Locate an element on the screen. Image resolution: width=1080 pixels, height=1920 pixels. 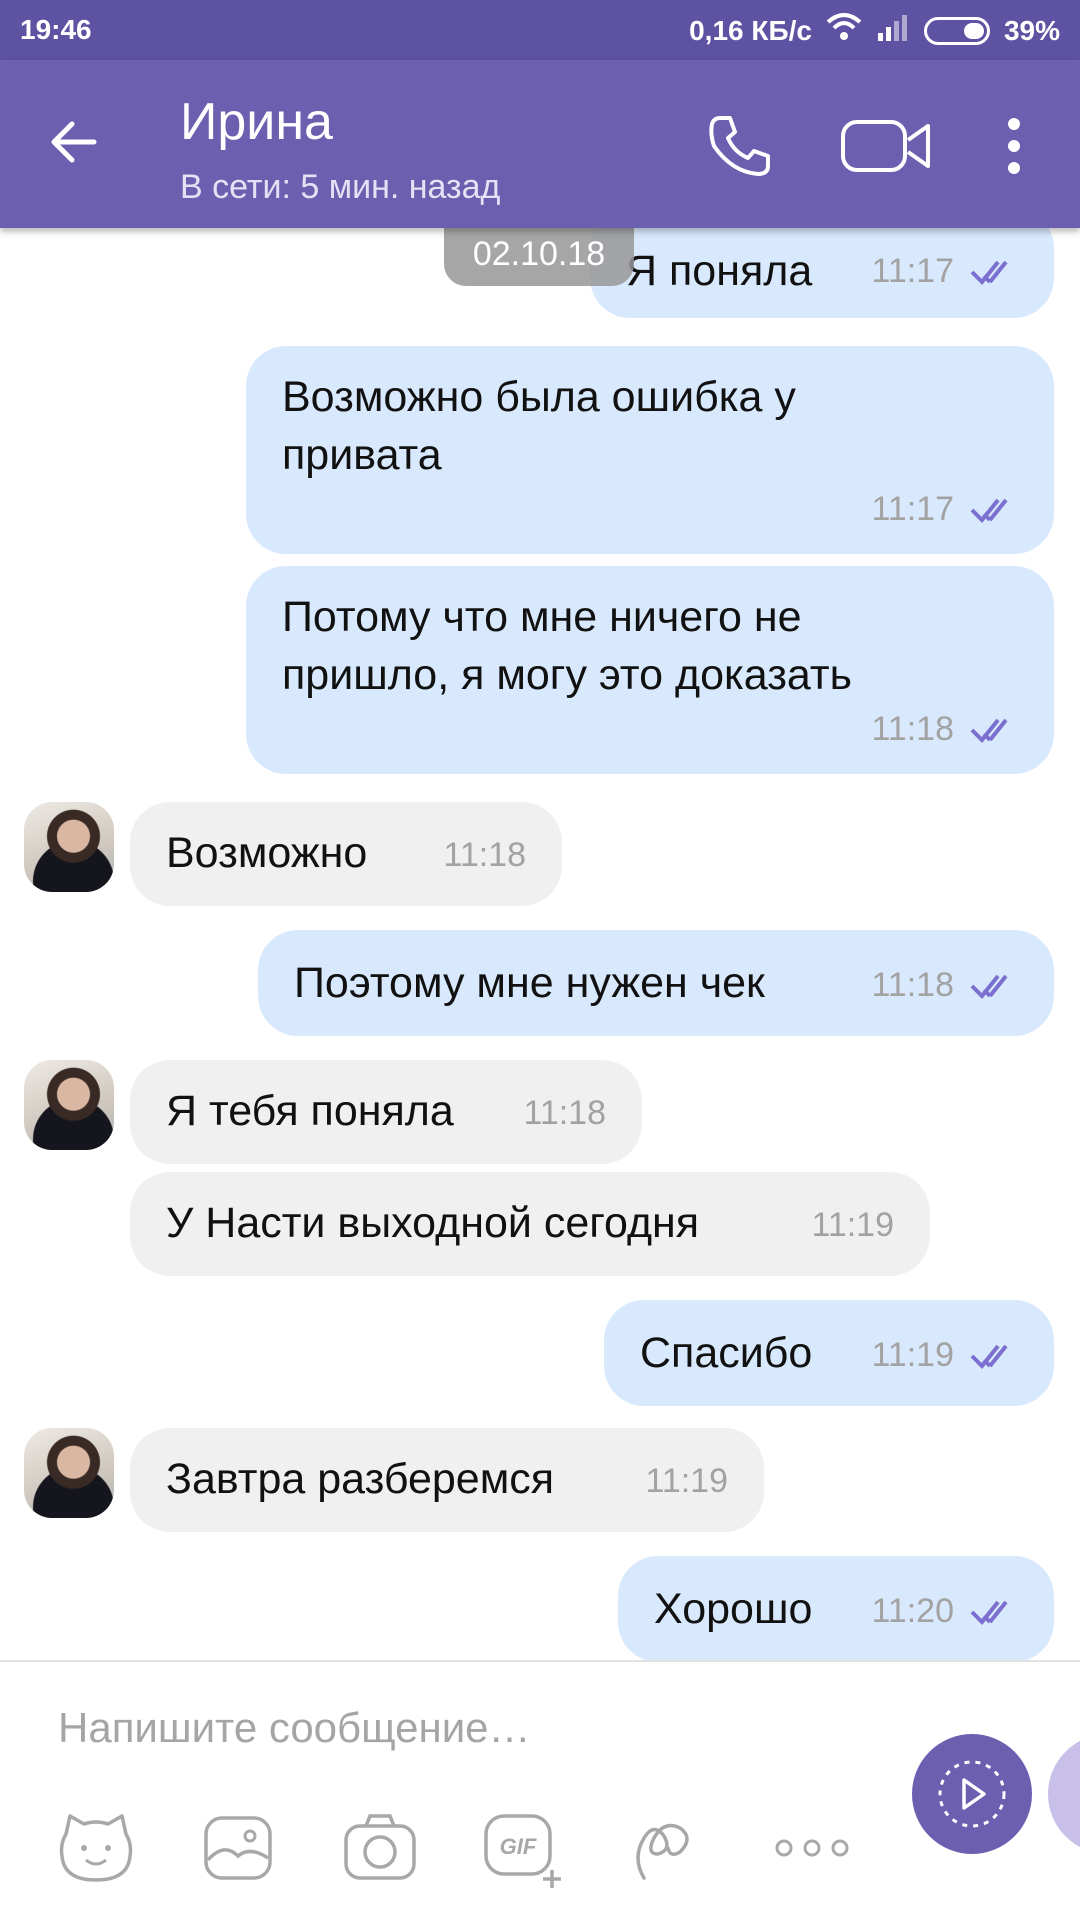
message-text: У Насти выходной сегодня is located at coordinates (433, 1223).